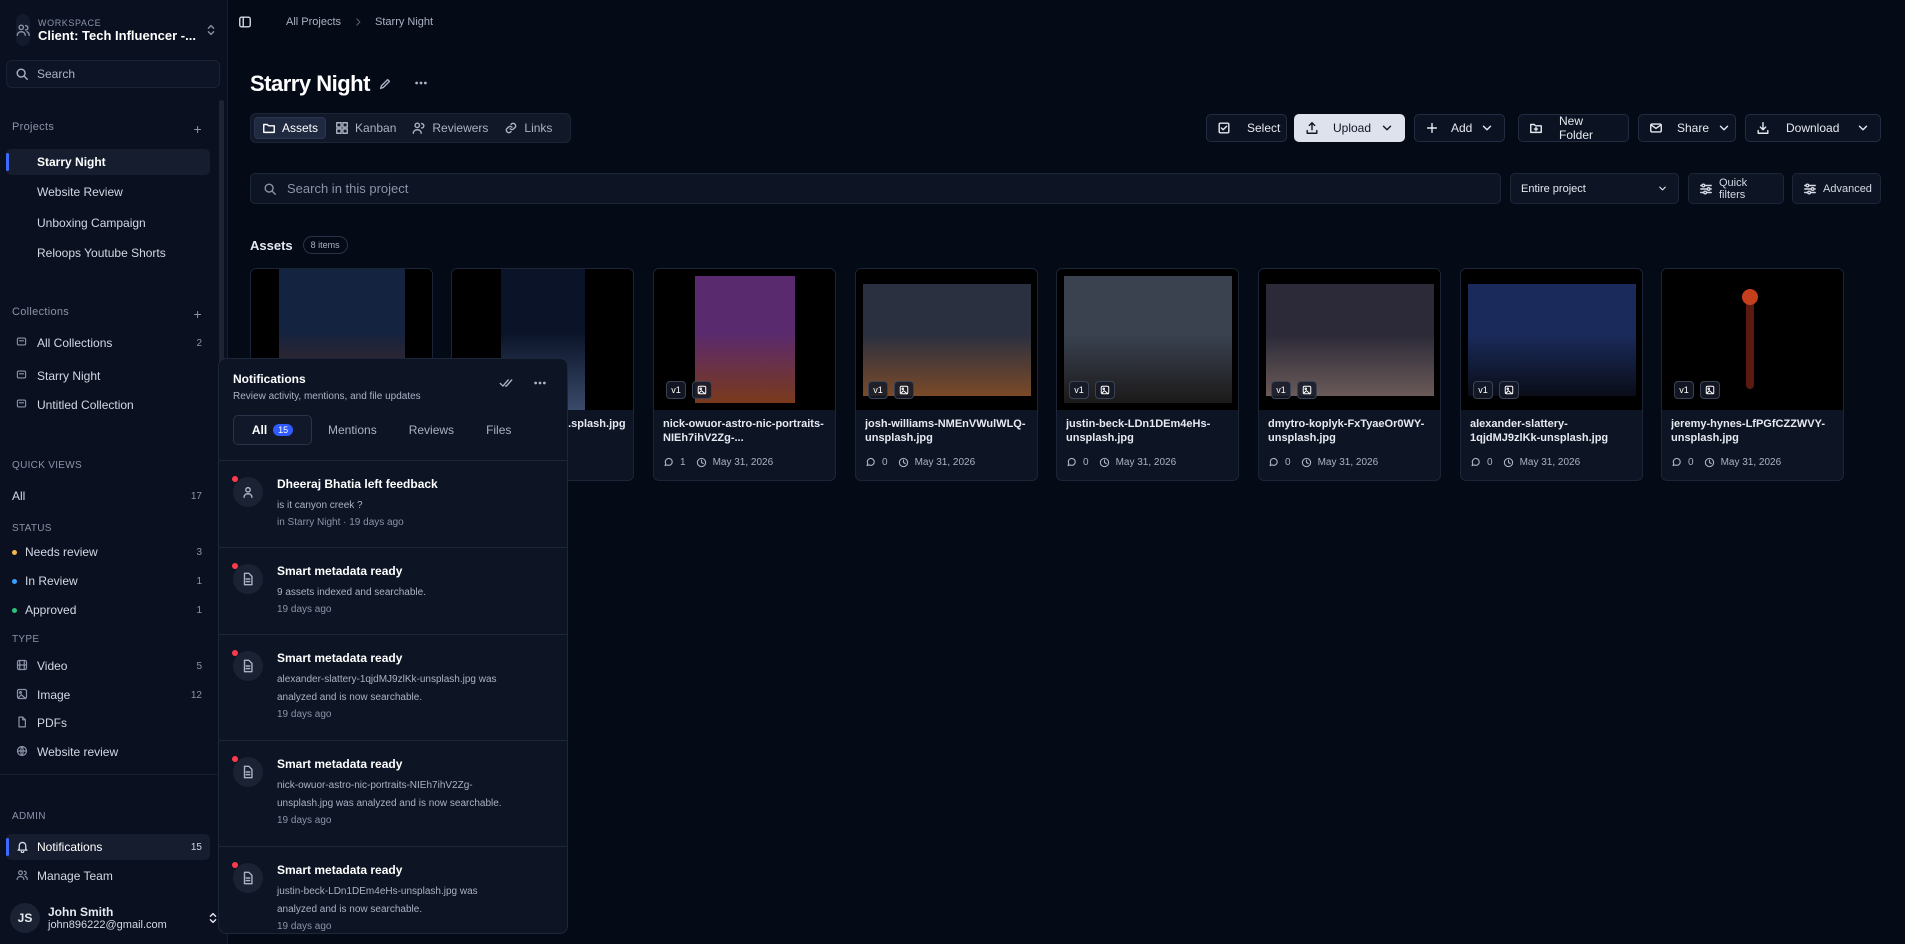 The width and height of the screenshot is (1905, 944). Describe the element at coordinates (431, 430) in the screenshot. I see `tab-reviews: Reviews` at that location.